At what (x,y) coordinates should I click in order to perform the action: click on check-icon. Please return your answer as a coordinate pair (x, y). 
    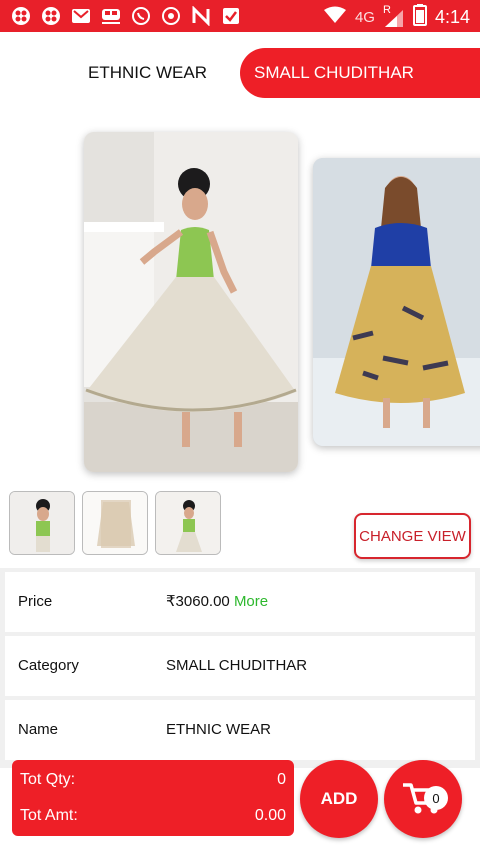
    Looking at the image, I should click on (231, 16).